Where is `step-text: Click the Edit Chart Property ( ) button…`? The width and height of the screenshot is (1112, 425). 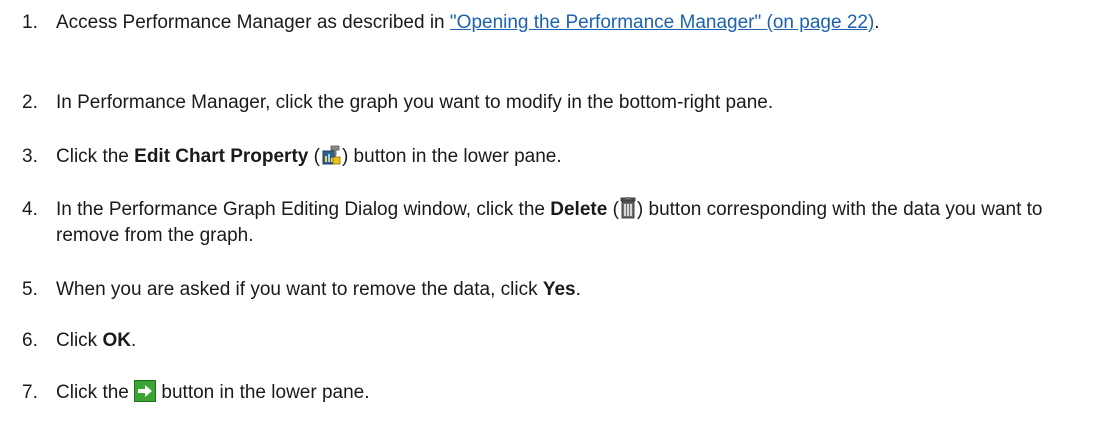
step-text: Click the Edit Chart Property ( ) button… is located at coordinates (576, 157).